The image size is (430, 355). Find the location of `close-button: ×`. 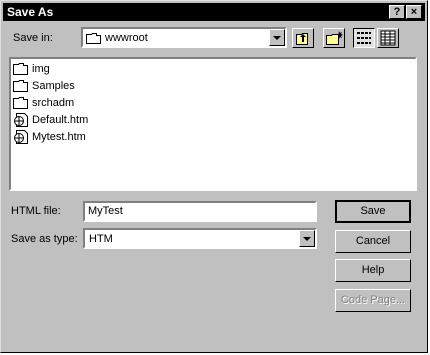

close-button: × is located at coordinates (414, 12).